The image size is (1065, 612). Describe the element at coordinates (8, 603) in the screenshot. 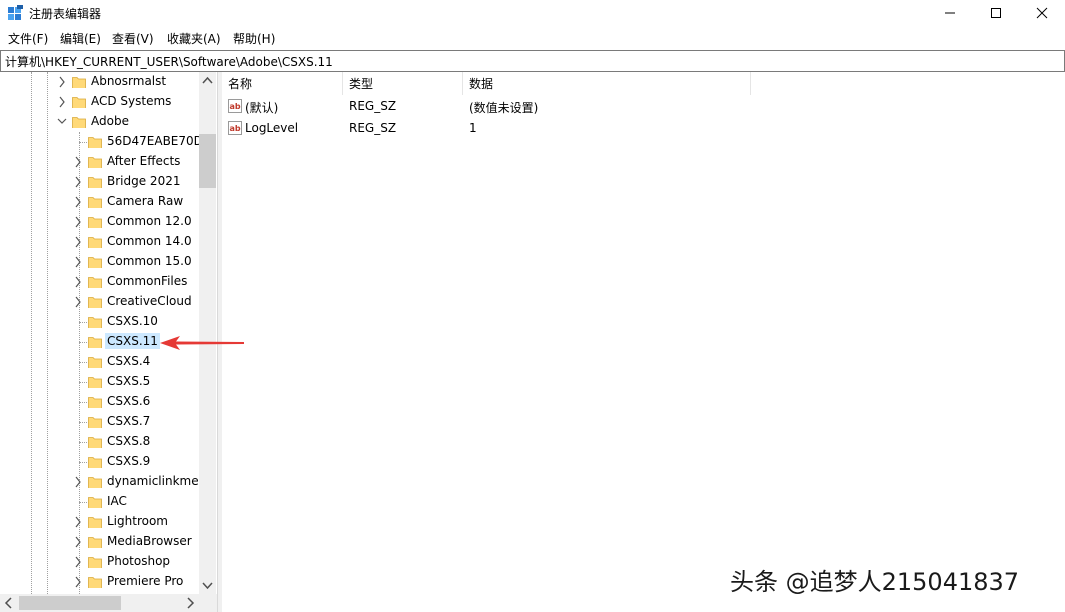

I see `scroll-left-icon` at that location.